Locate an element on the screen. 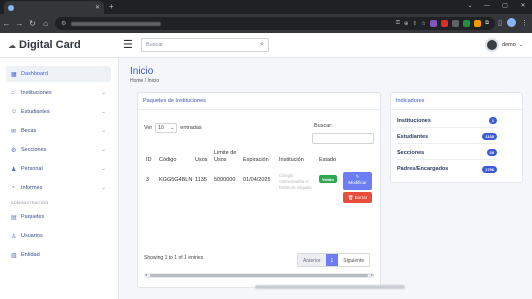 The image size is (532, 299). indicator-value-badge: 1135 is located at coordinates (489, 136).